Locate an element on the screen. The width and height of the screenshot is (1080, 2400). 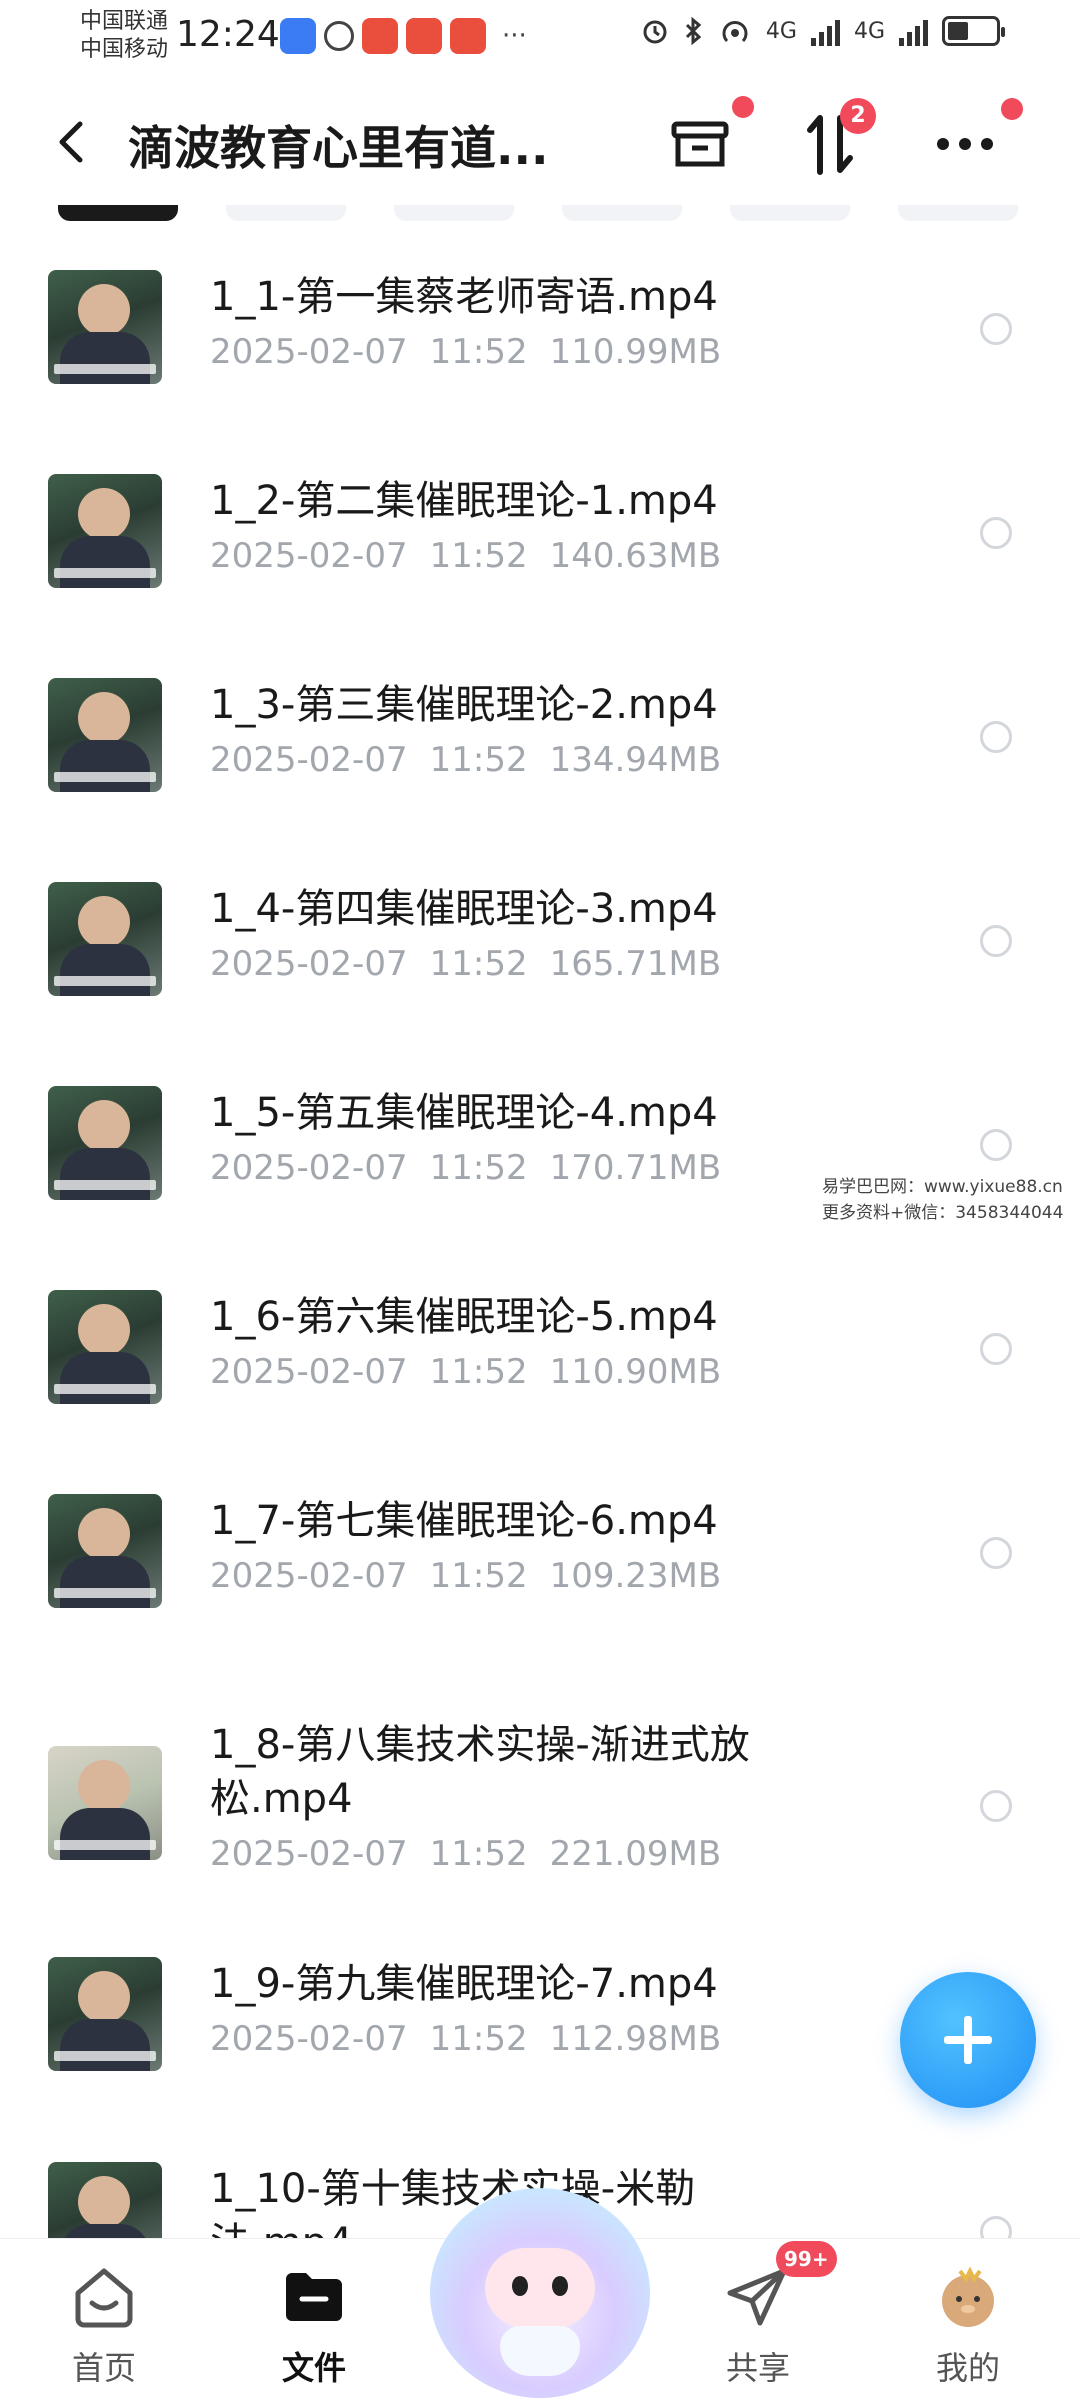
nav-share-label: 共享 is located at coordinates (757, 2368).